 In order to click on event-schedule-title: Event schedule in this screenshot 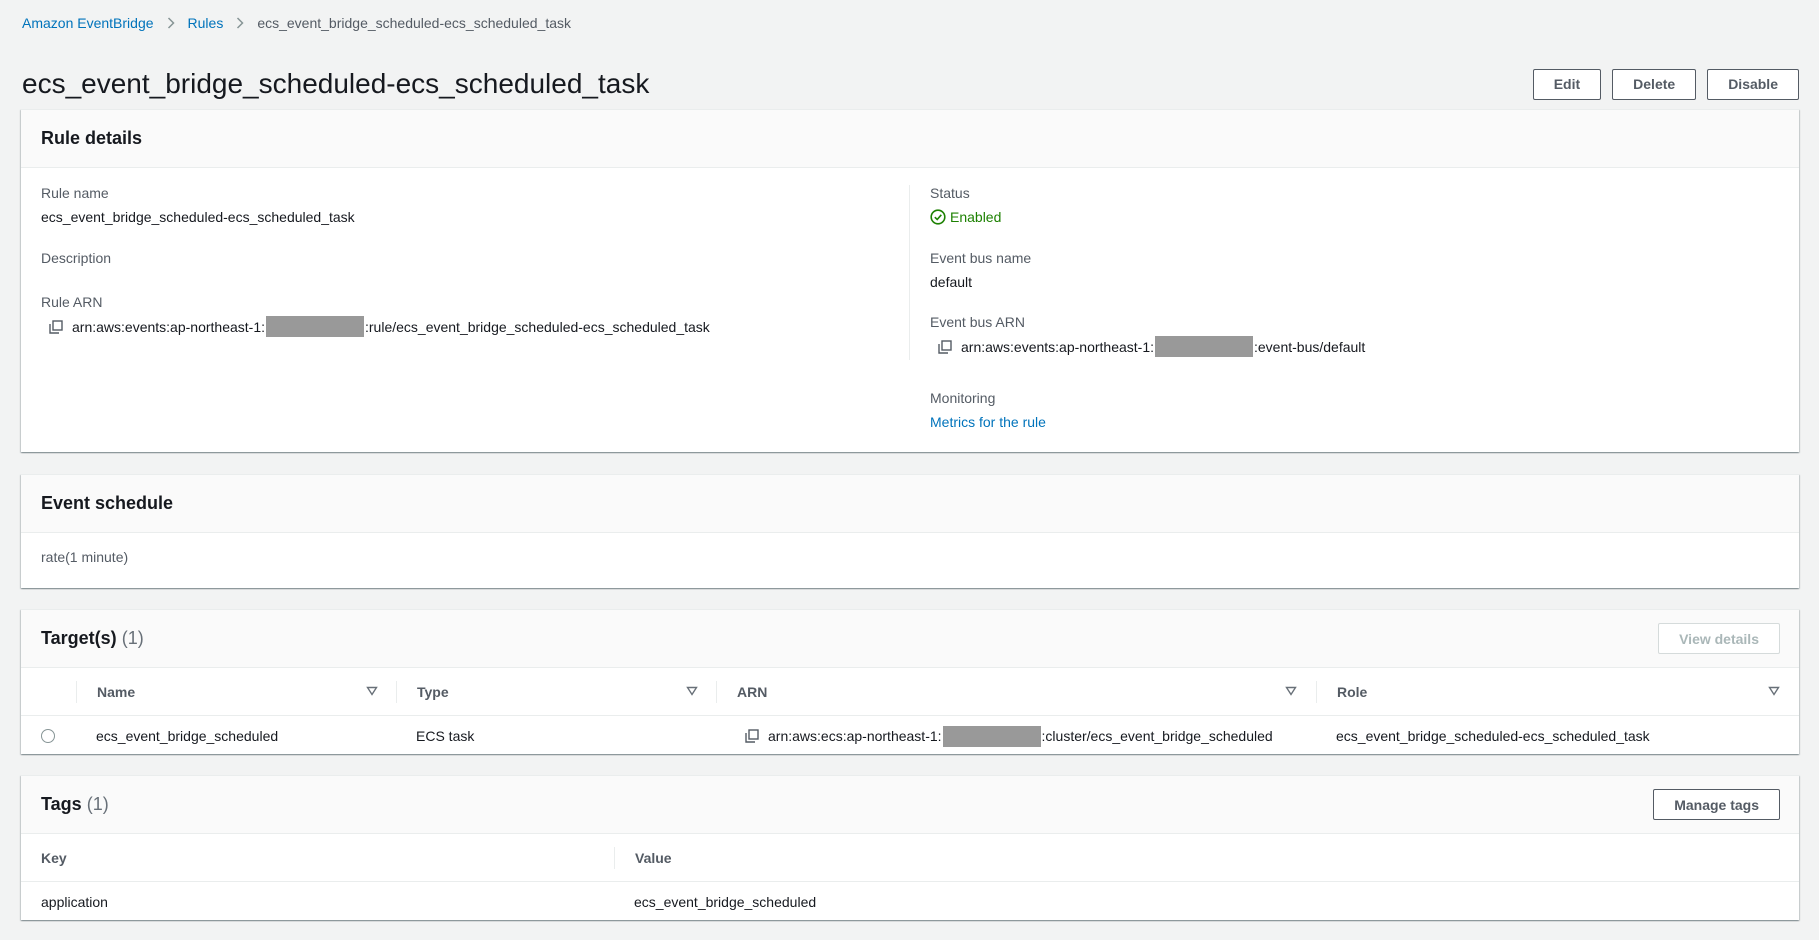, I will do `click(107, 503)`.